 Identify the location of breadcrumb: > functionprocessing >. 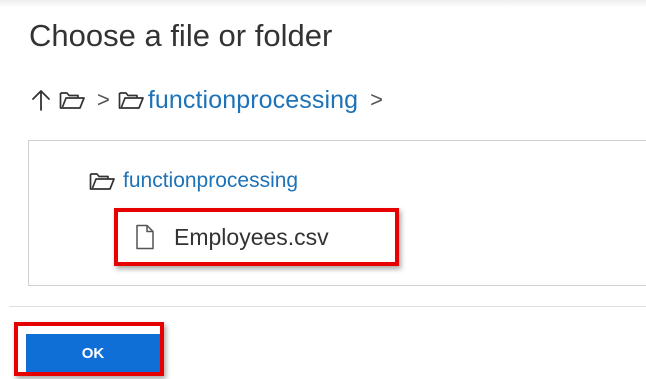
(206, 100).